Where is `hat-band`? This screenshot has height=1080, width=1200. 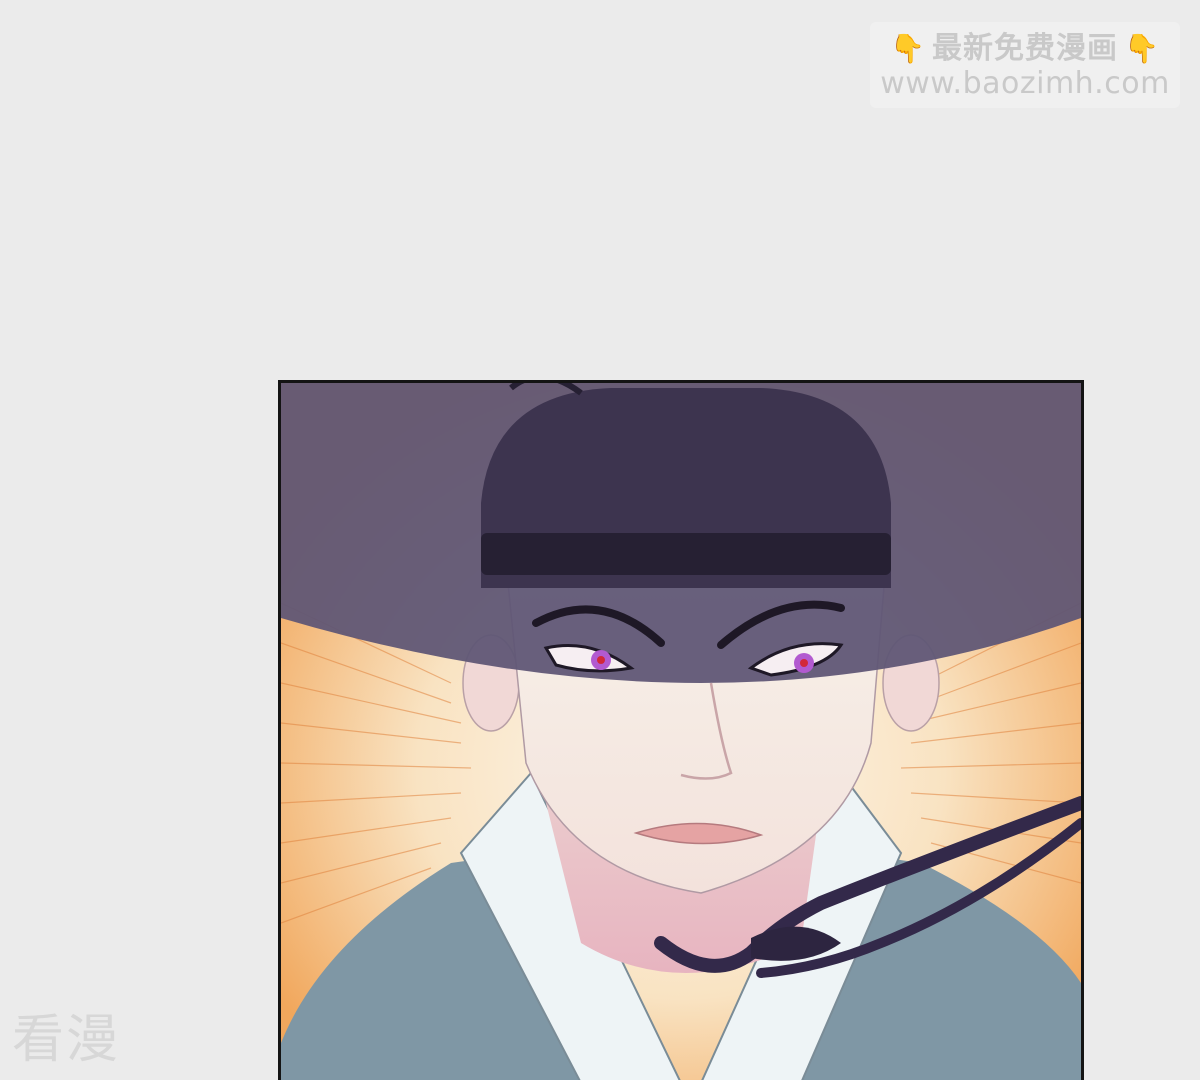
hat-band is located at coordinates (686, 554).